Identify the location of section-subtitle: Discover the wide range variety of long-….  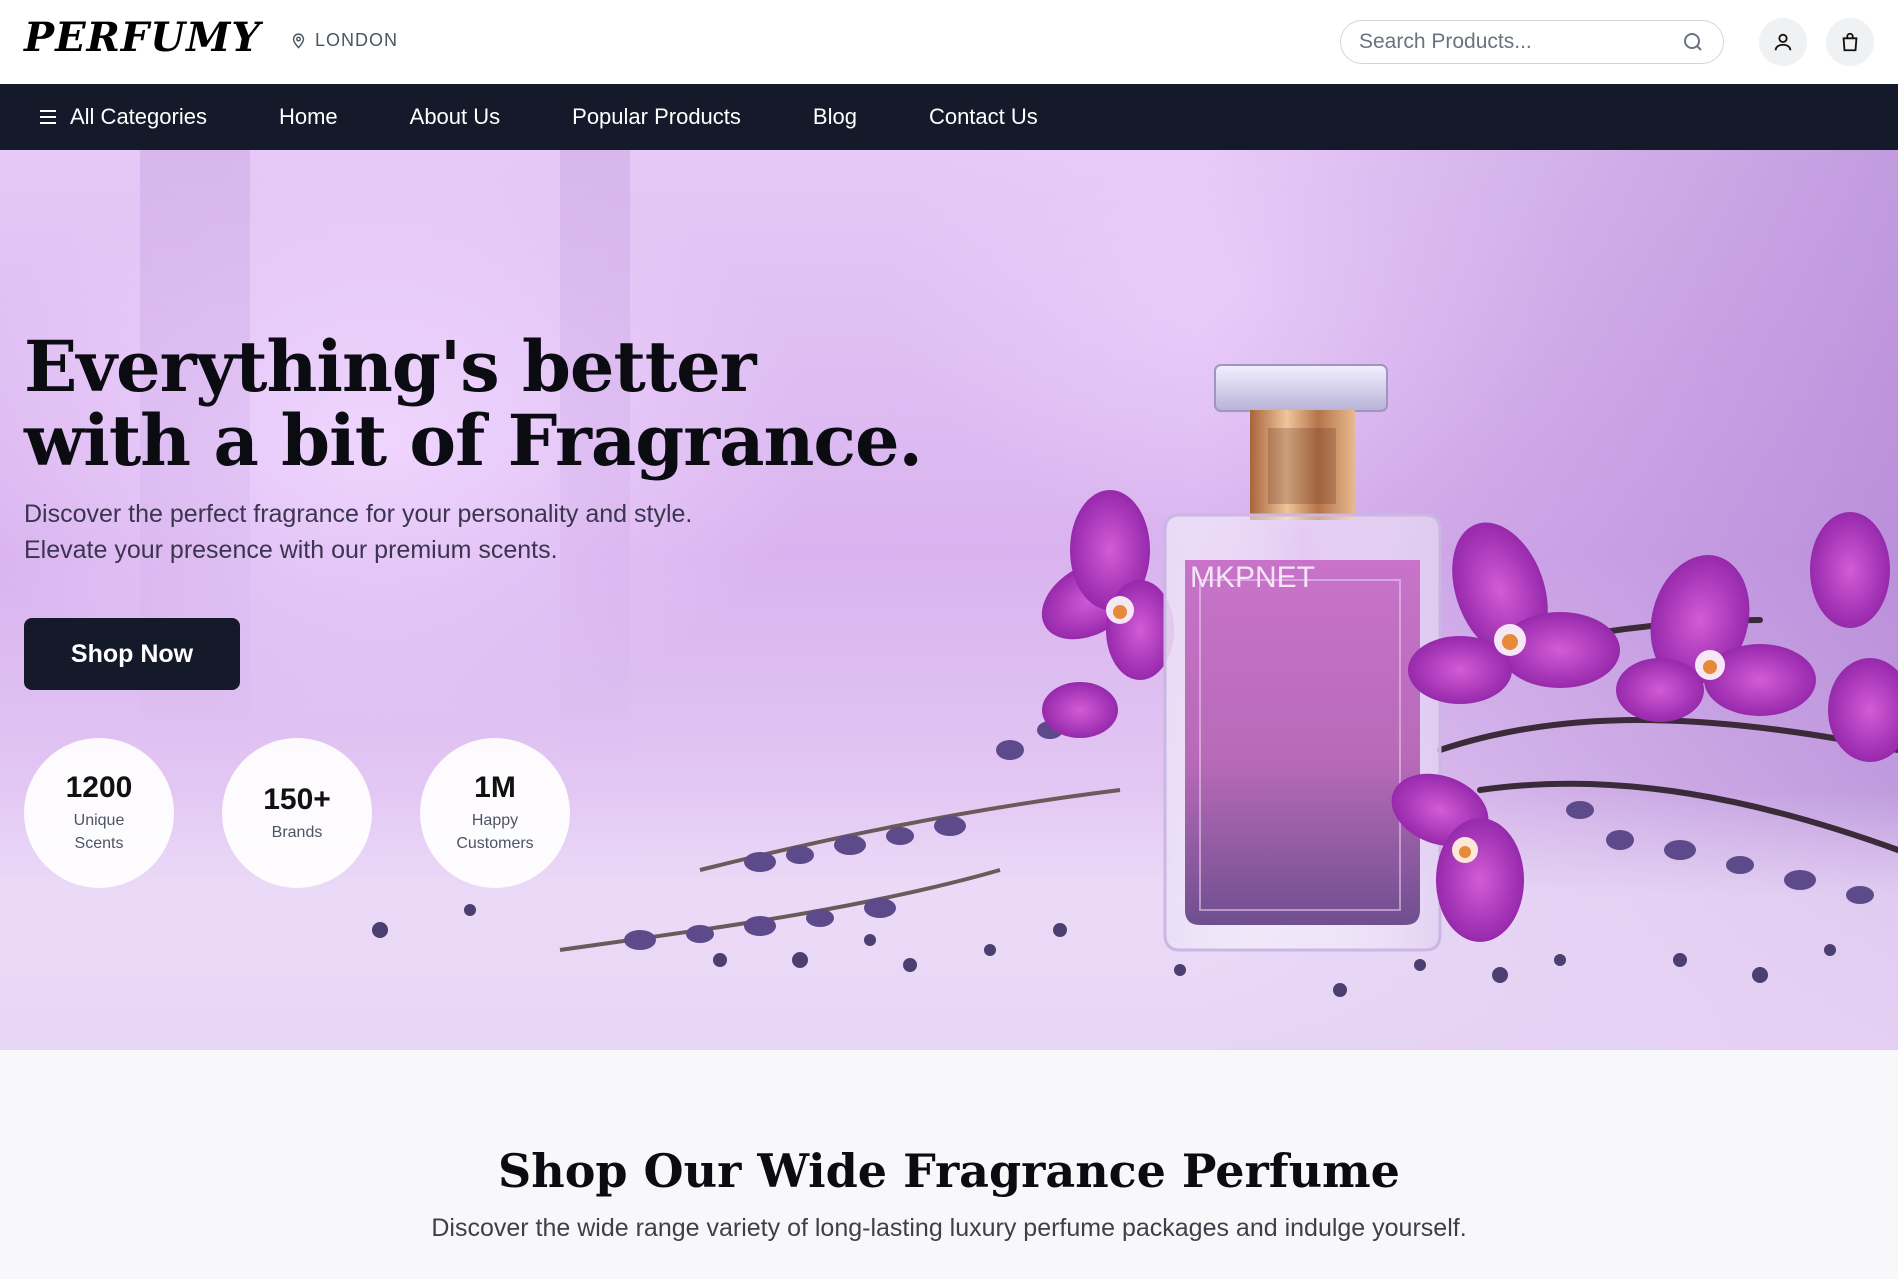
(949, 1228).